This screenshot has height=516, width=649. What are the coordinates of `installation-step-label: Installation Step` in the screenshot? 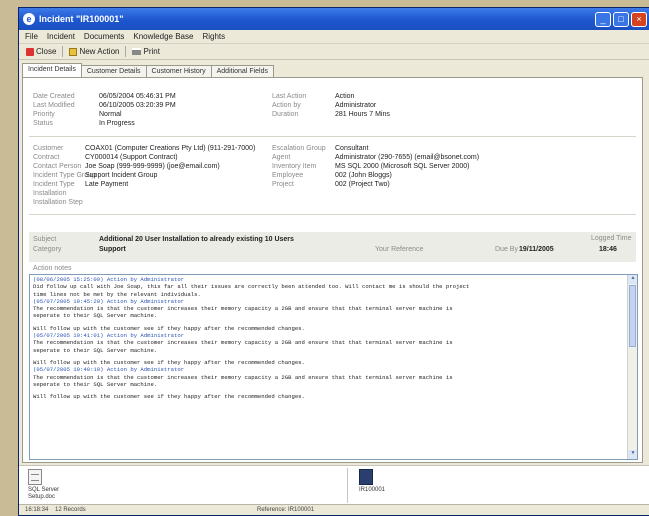 It's located at (58, 202).